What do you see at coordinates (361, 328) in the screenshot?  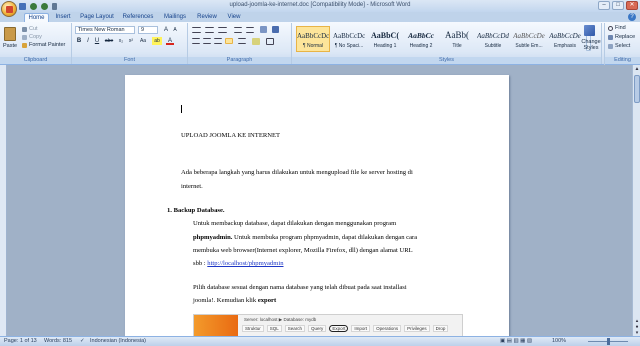 I see `shot-tab: Import` at bounding box center [361, 328].